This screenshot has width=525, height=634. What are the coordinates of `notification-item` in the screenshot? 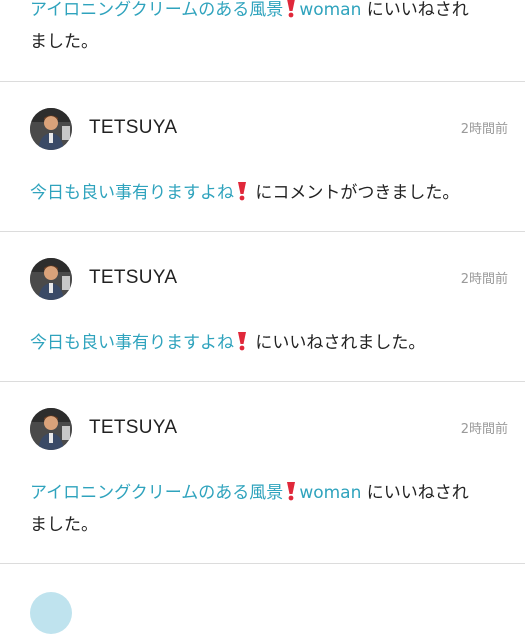 It's located at (262, 599).